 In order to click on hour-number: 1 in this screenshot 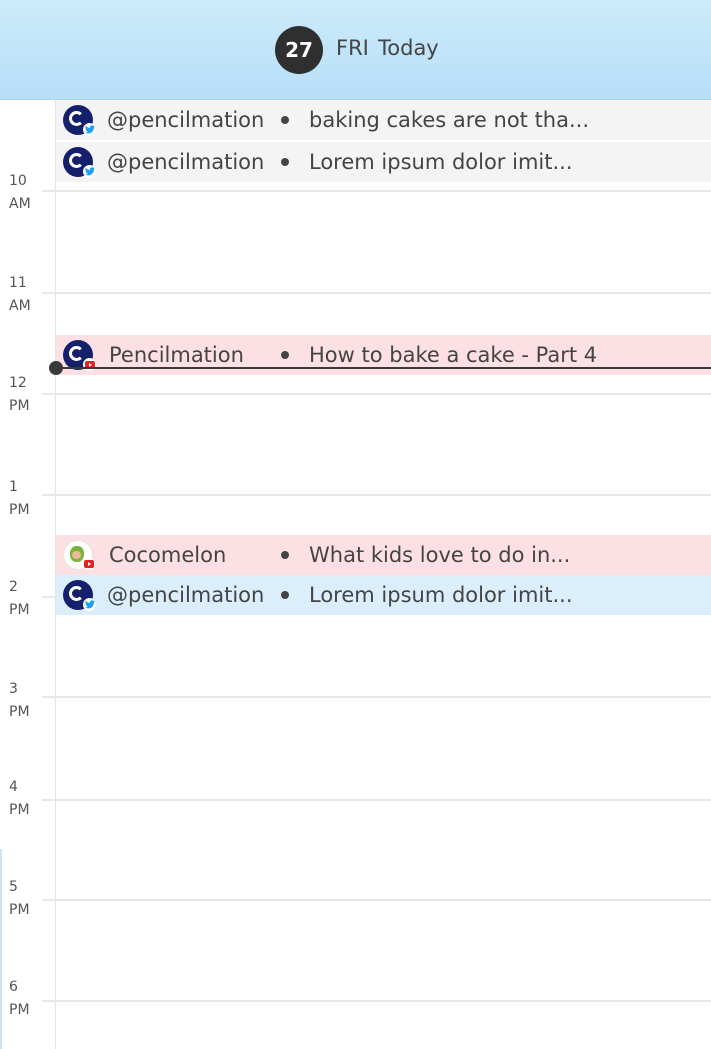, I will do `click(13, 487)`.